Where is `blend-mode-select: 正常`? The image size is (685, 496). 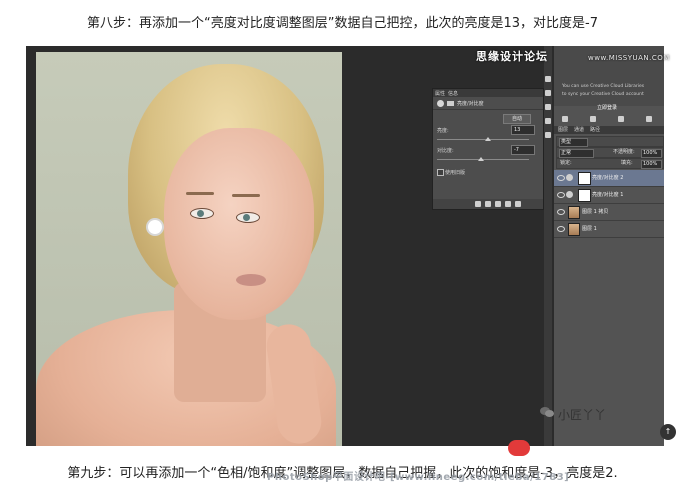
blend-mode-select: 正常 is located at coordinates (576, 153).